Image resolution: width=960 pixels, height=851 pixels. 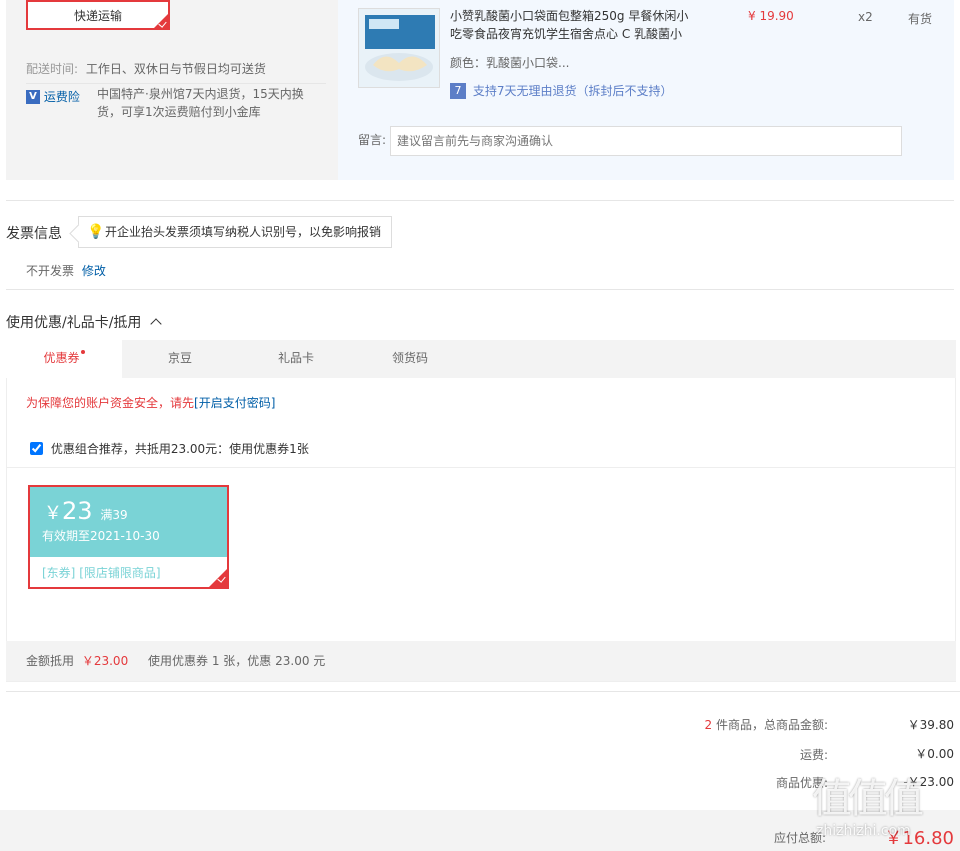 I want to click on discount-tabs: 优惠券 京豆 礼品卡 领货码, so click(x=481, y=359).